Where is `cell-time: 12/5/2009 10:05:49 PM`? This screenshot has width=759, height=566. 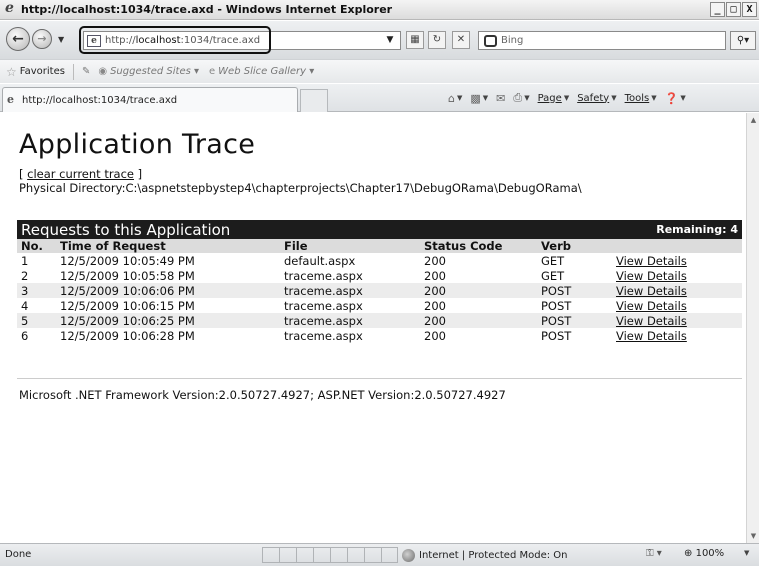 cell-time: 12/5/2009 10:05:49 PM is located at coordinates (127, 260).